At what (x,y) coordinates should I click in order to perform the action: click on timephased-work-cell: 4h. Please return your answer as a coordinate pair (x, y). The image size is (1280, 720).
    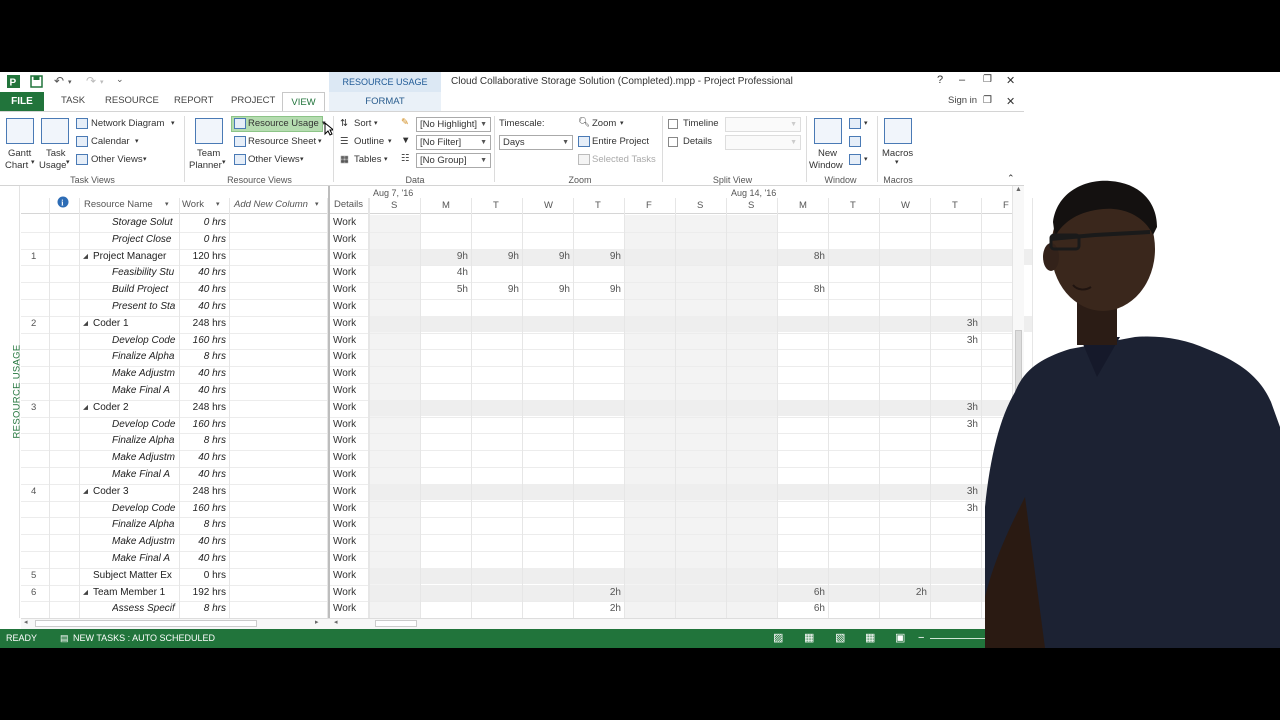
    Looking at the image, I should click on (444, 273).